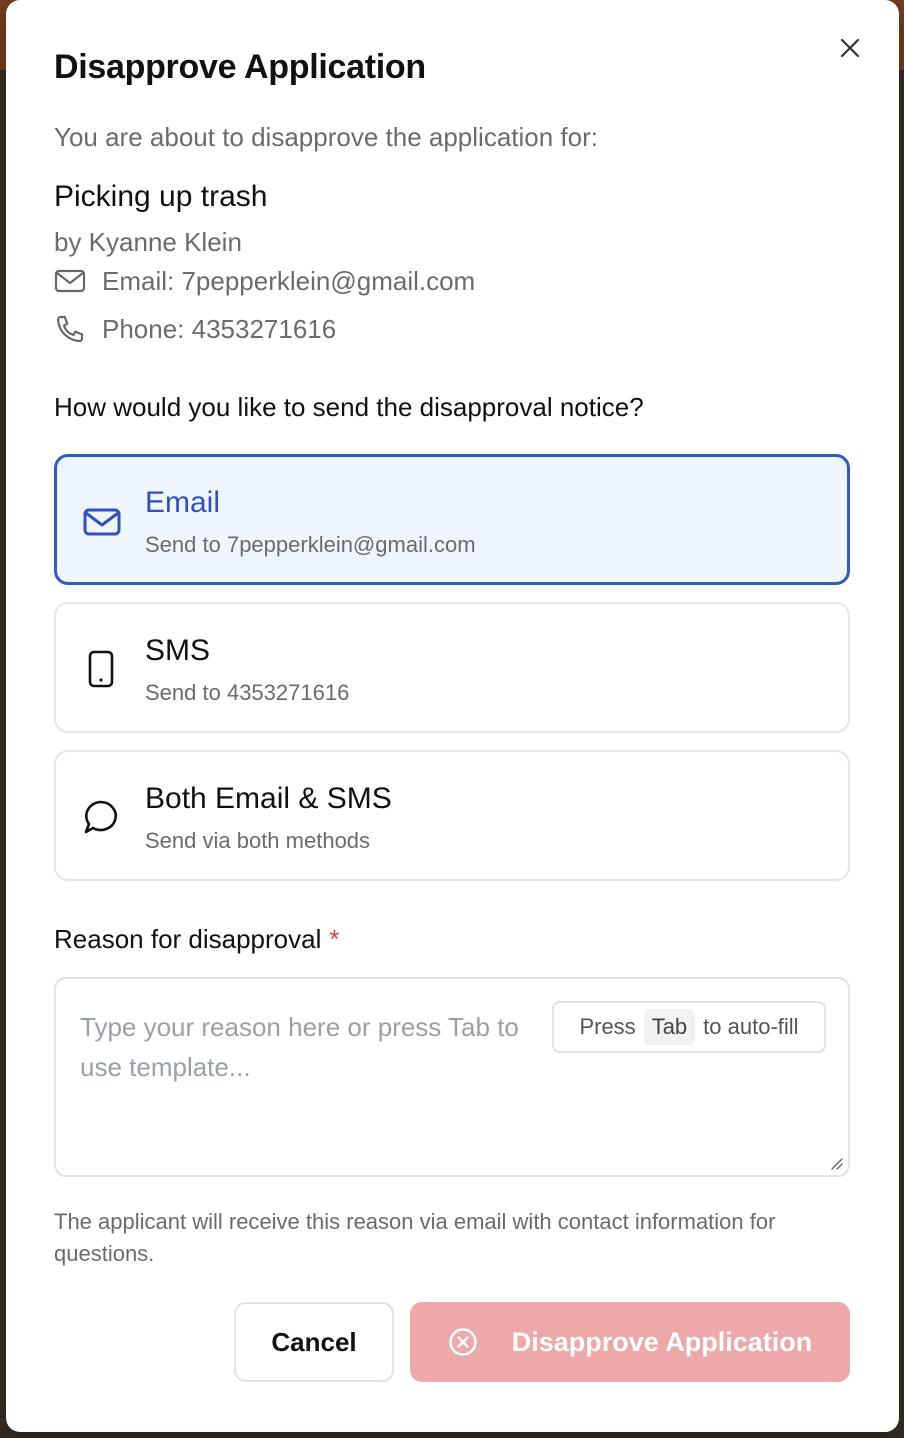 The height and width of the screenshot is (1438, 904). I want to click on contact-phone-row: Phone: 4353271616, so click(195, 329).